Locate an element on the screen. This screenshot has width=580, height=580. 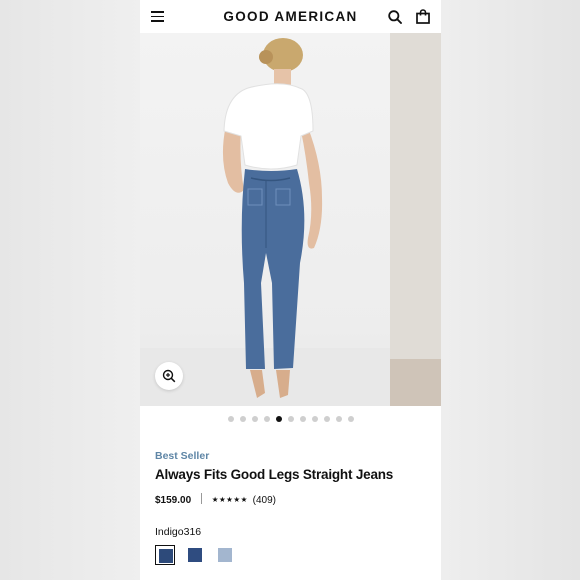
divider is located at coordinates (201, 498).